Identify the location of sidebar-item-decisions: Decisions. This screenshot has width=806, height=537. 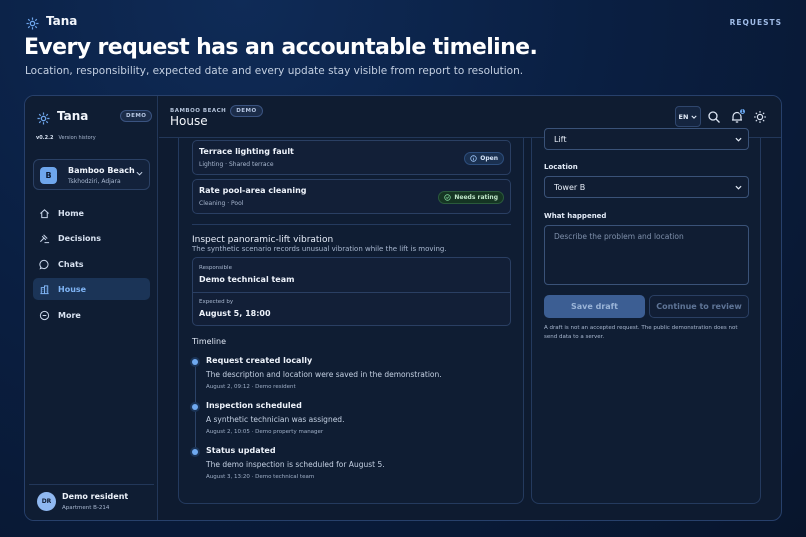
(91, 238).